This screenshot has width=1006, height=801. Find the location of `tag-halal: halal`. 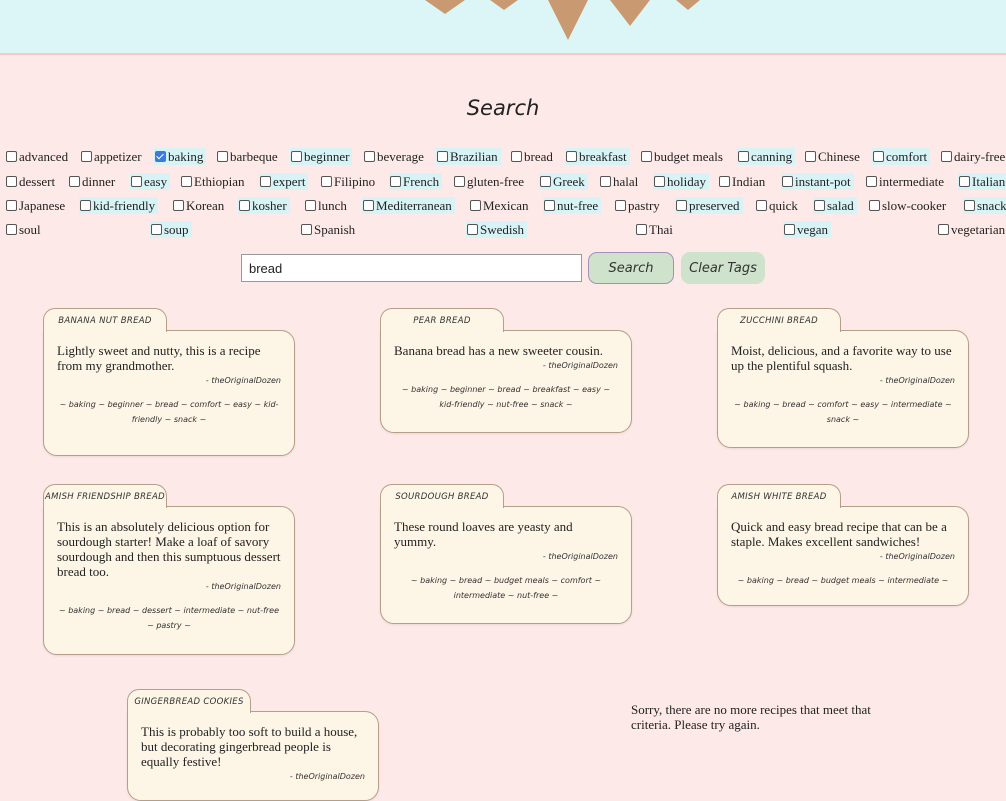

tag-halal: halal is located at coordinates (620, 181).